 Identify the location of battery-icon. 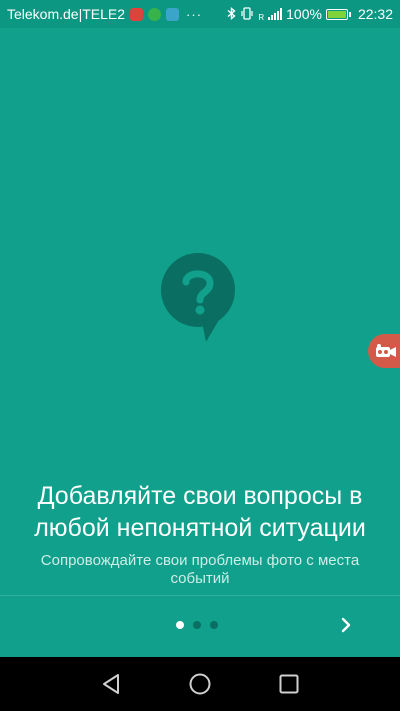
(338, 14).